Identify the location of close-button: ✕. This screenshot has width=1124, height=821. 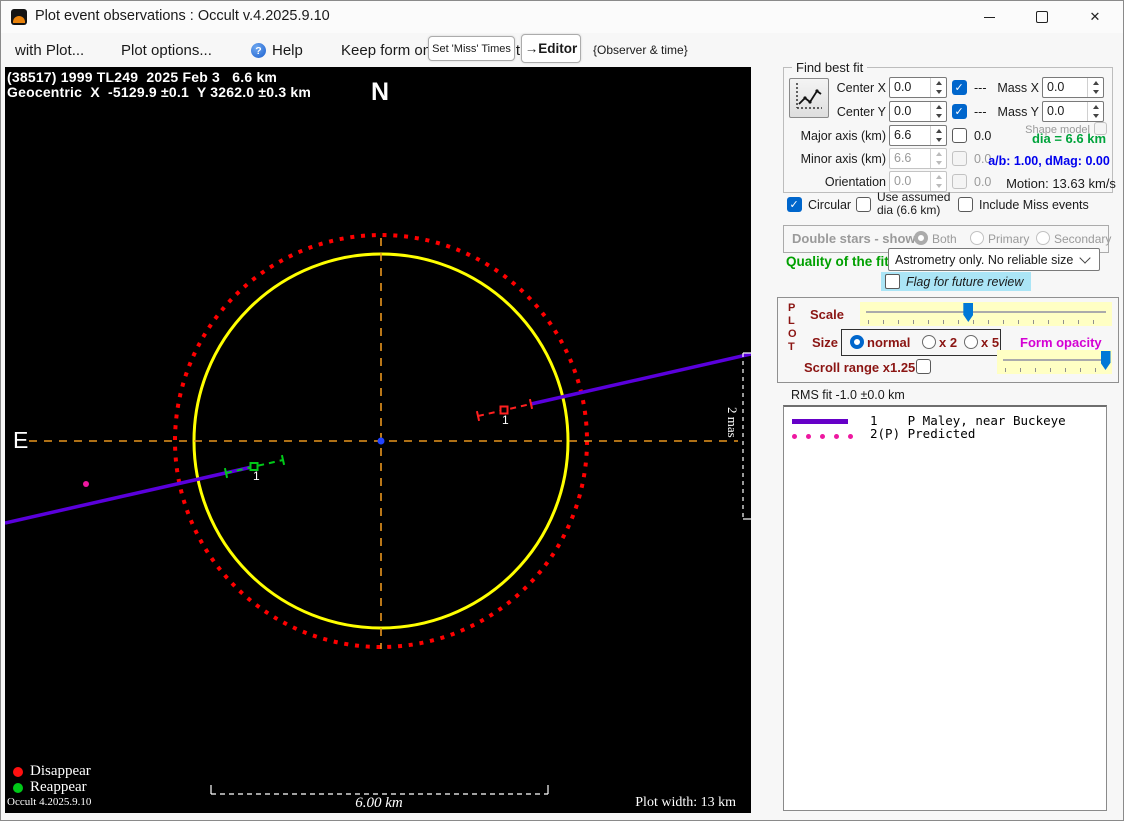
(1095, 17).